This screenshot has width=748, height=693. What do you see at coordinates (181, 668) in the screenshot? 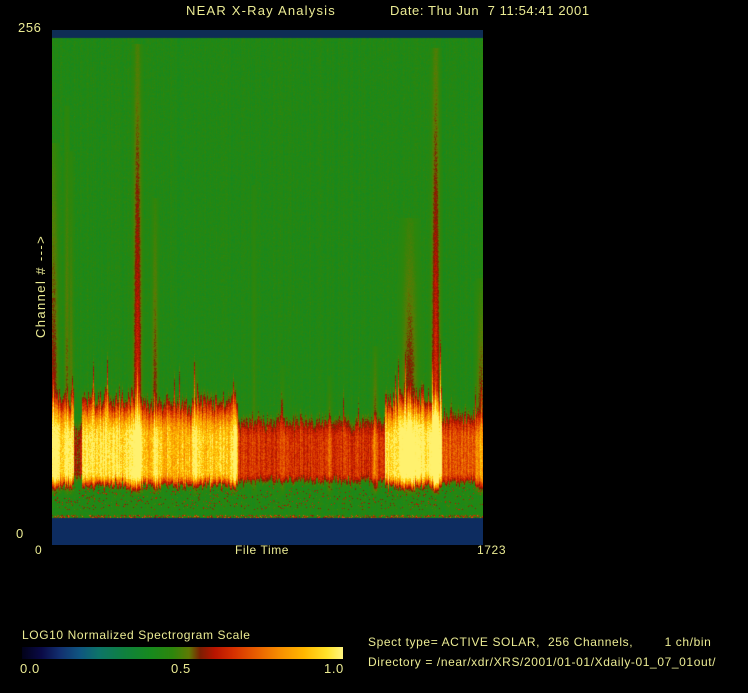
I see `colorbar-tick-mid: 0.5` at bounding box center [181, 668].